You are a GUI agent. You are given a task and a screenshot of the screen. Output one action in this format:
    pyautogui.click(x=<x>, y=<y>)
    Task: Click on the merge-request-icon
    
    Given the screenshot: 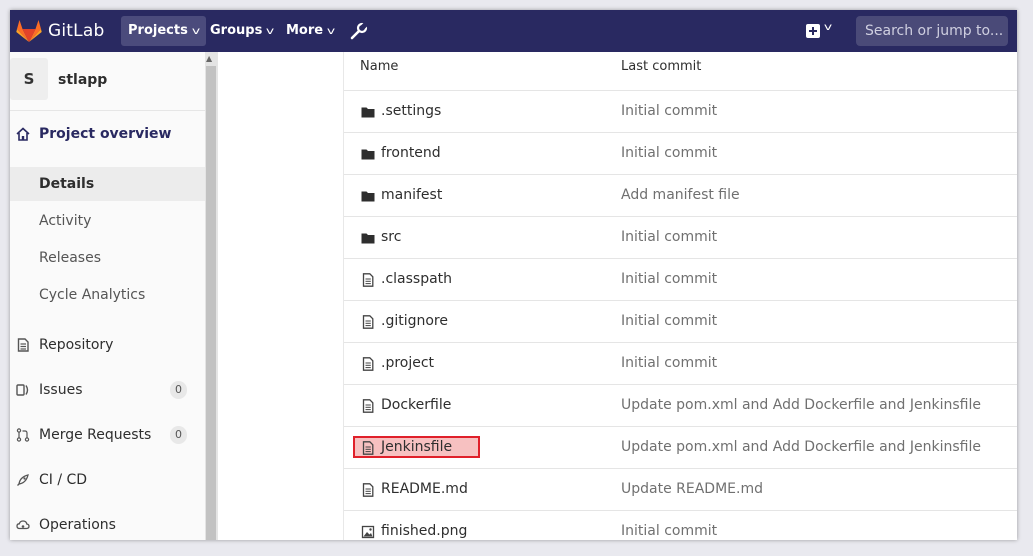 What is the action you would take?
    pyautogui.click(x=23, y=435)
    